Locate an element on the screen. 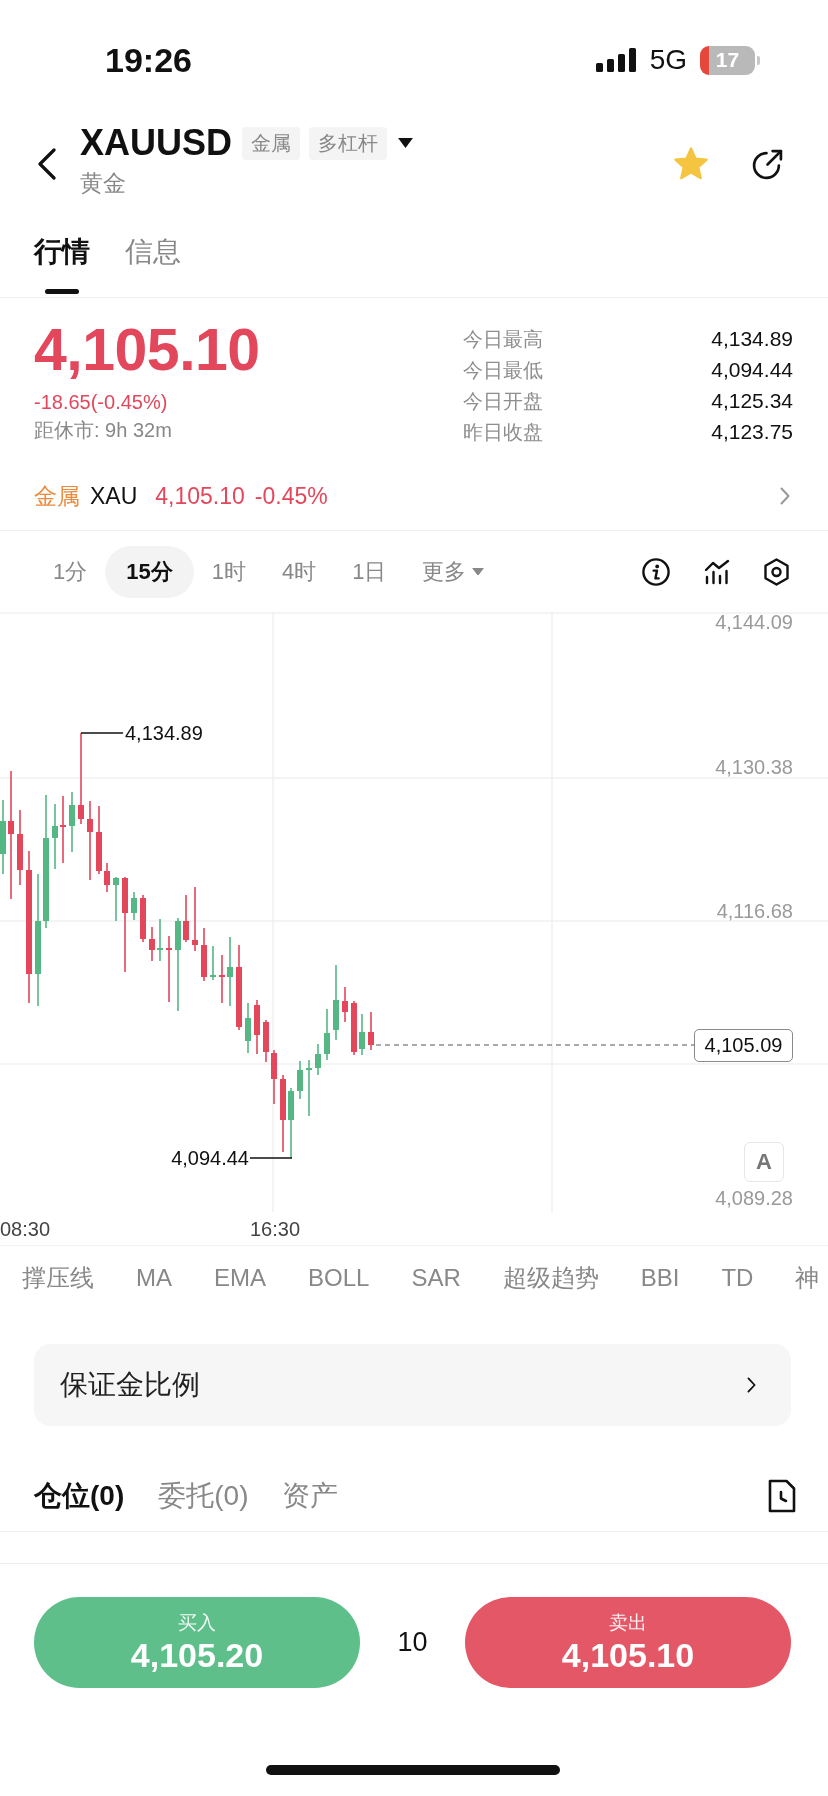 Image resolution: width=828 pixels, height=1796 pixels. price-axis-label: 4,144.09 is located at coordinates (754, 622).